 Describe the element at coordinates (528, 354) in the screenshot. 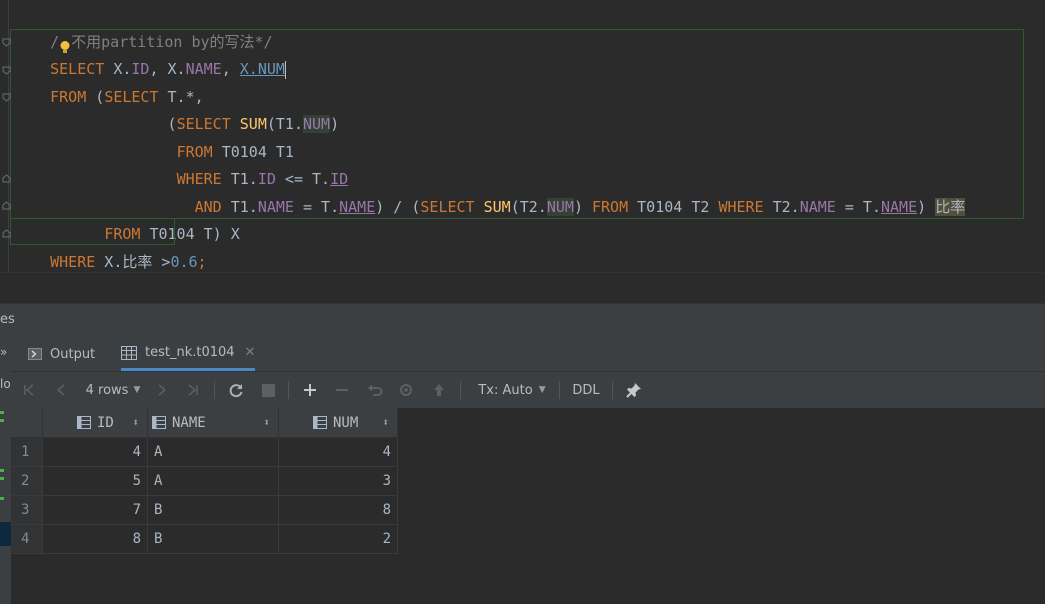

I see `tool-tabs: Output test_nk.t0104 ✕` at that location.